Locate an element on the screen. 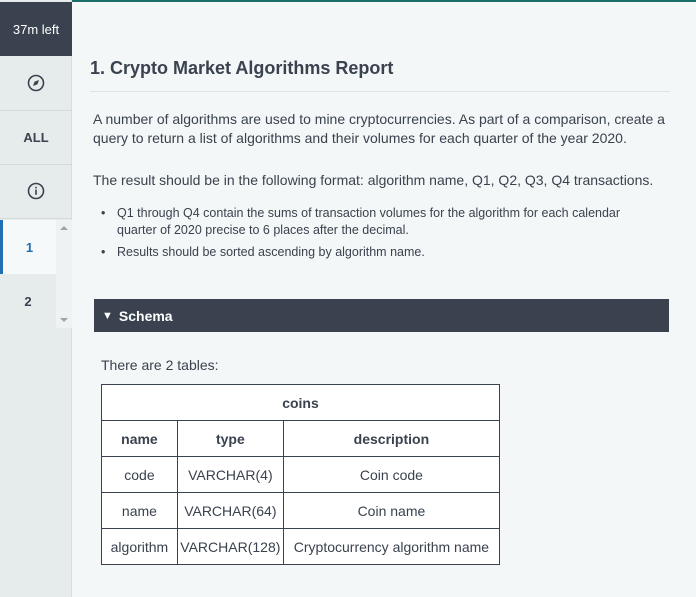  compass-button is located at coordinates (36, 83).